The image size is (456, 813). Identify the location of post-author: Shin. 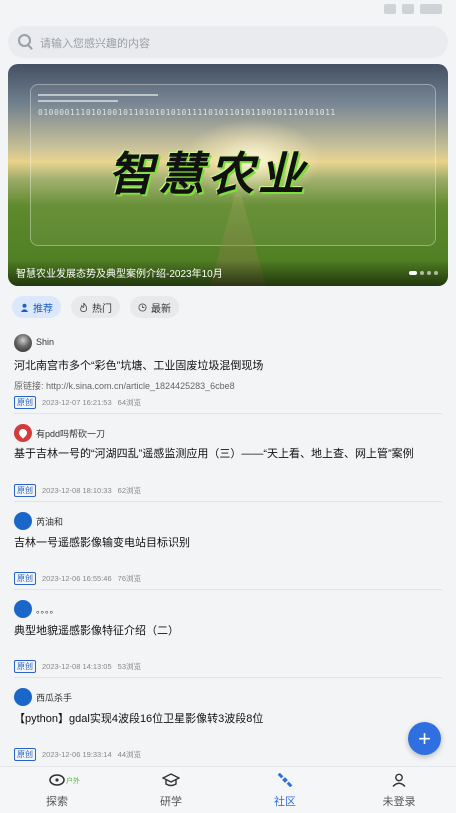
(45, 342).